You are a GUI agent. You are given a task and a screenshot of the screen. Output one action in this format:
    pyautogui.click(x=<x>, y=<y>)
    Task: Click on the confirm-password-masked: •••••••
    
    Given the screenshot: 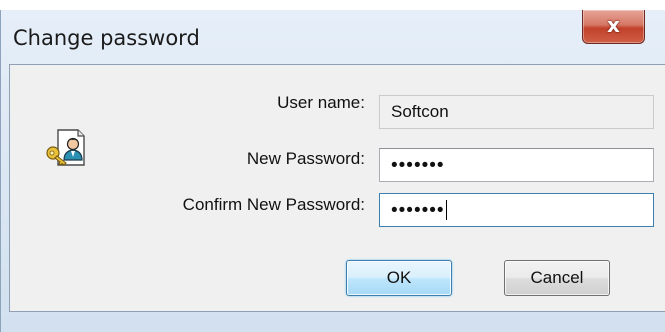 What is the action you would take?
    pyautogui.click(x=418, y=210)
    